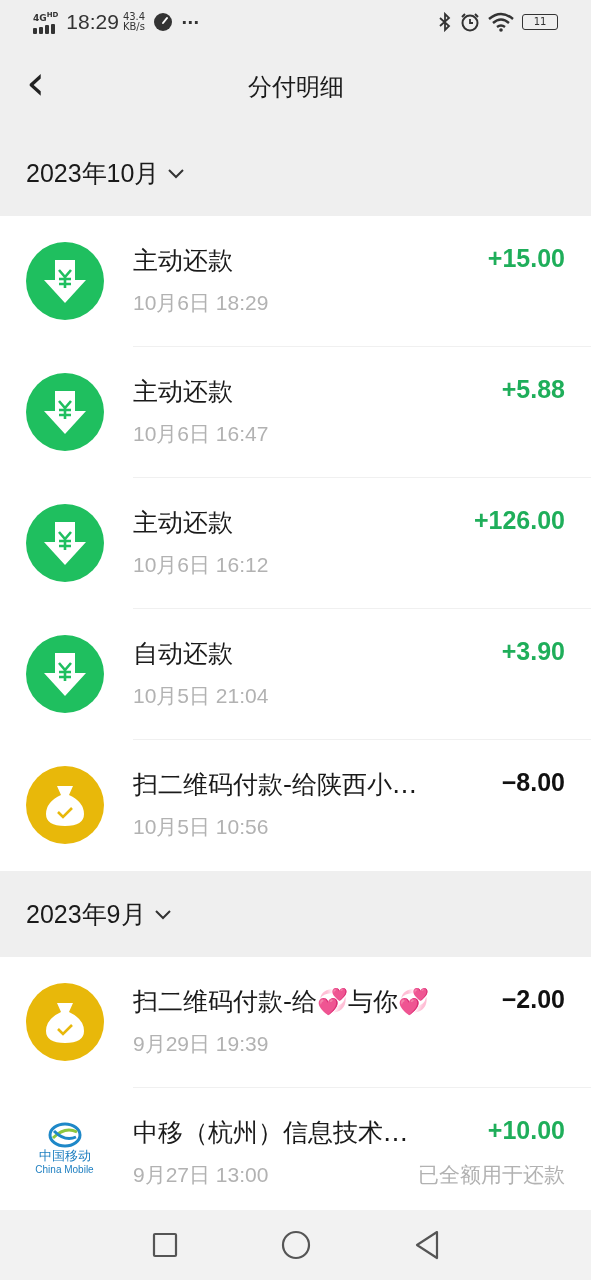 This screenshot has width=591, height=1280. I want to click on transaction-amount: −8.00, so click(533, 783).